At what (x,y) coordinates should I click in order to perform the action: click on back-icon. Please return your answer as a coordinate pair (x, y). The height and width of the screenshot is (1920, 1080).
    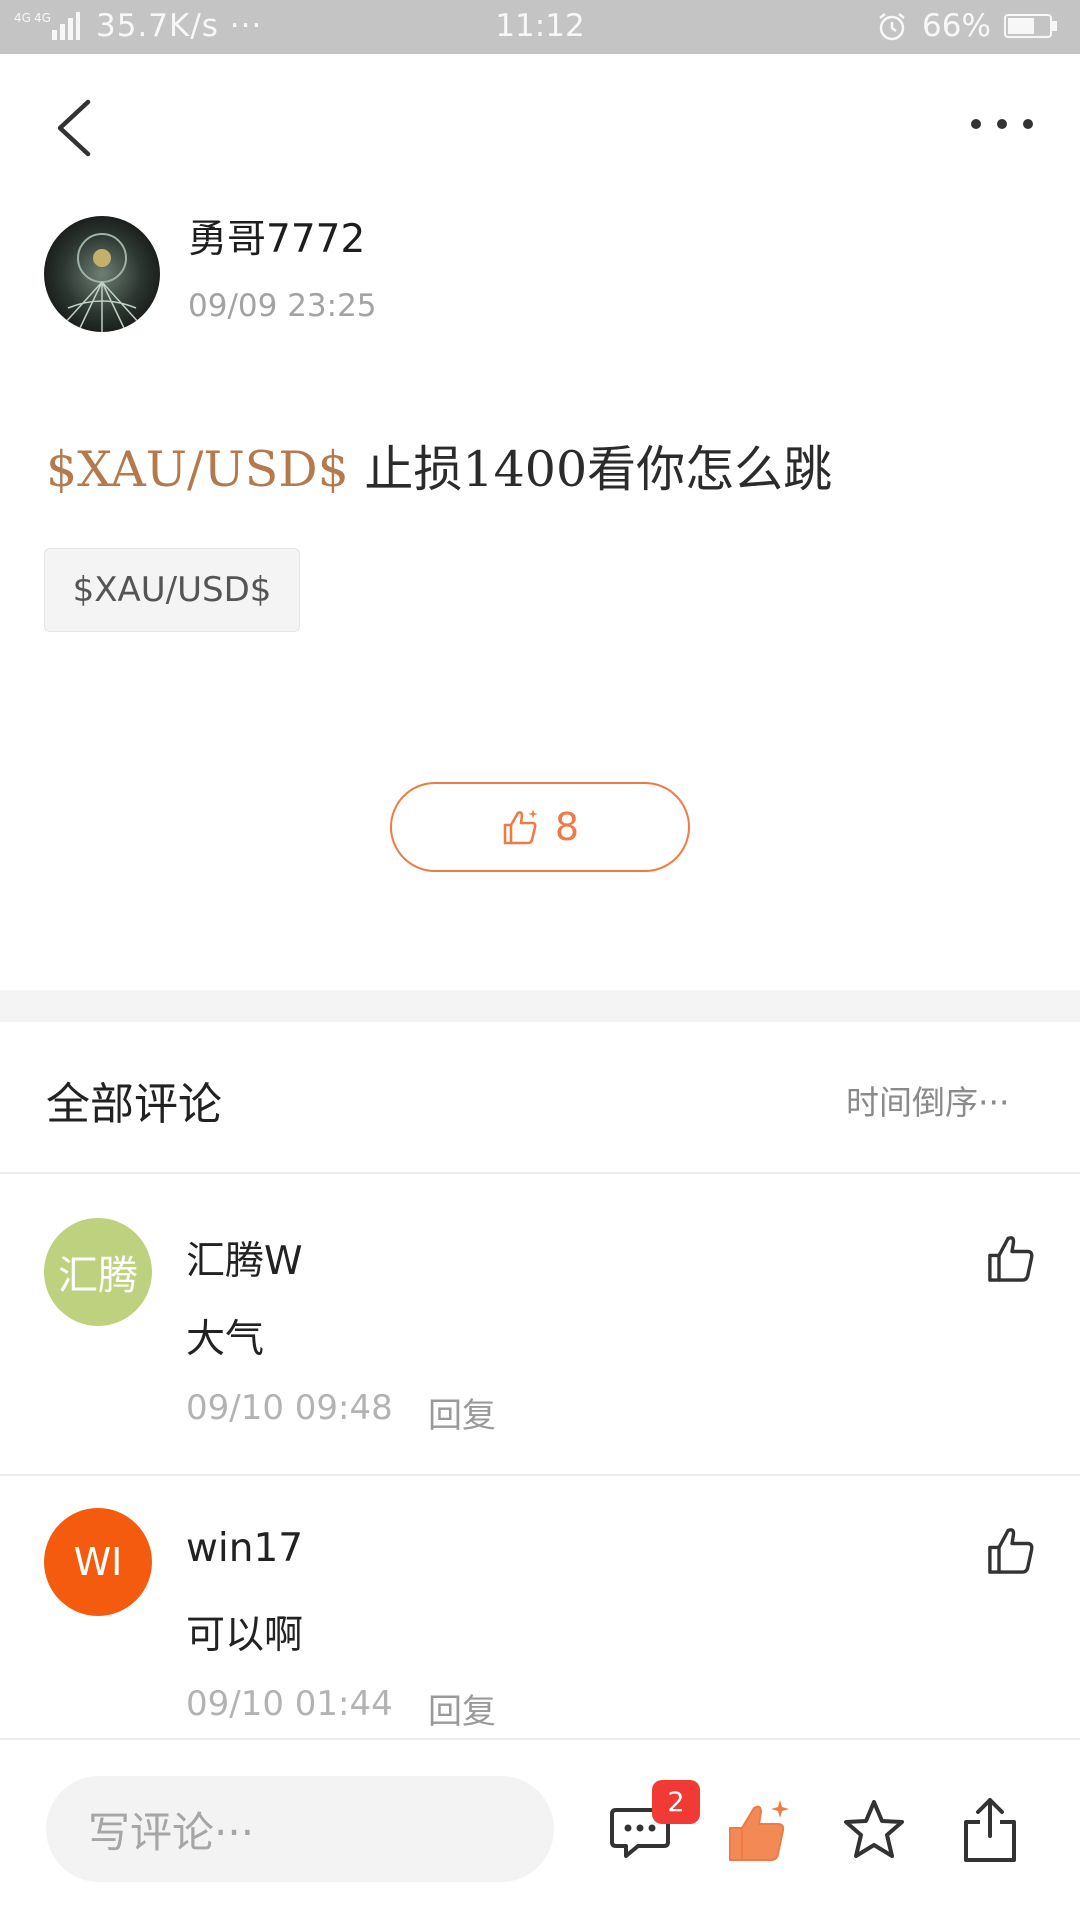
    Looking at the image, I should click on (74, 128).